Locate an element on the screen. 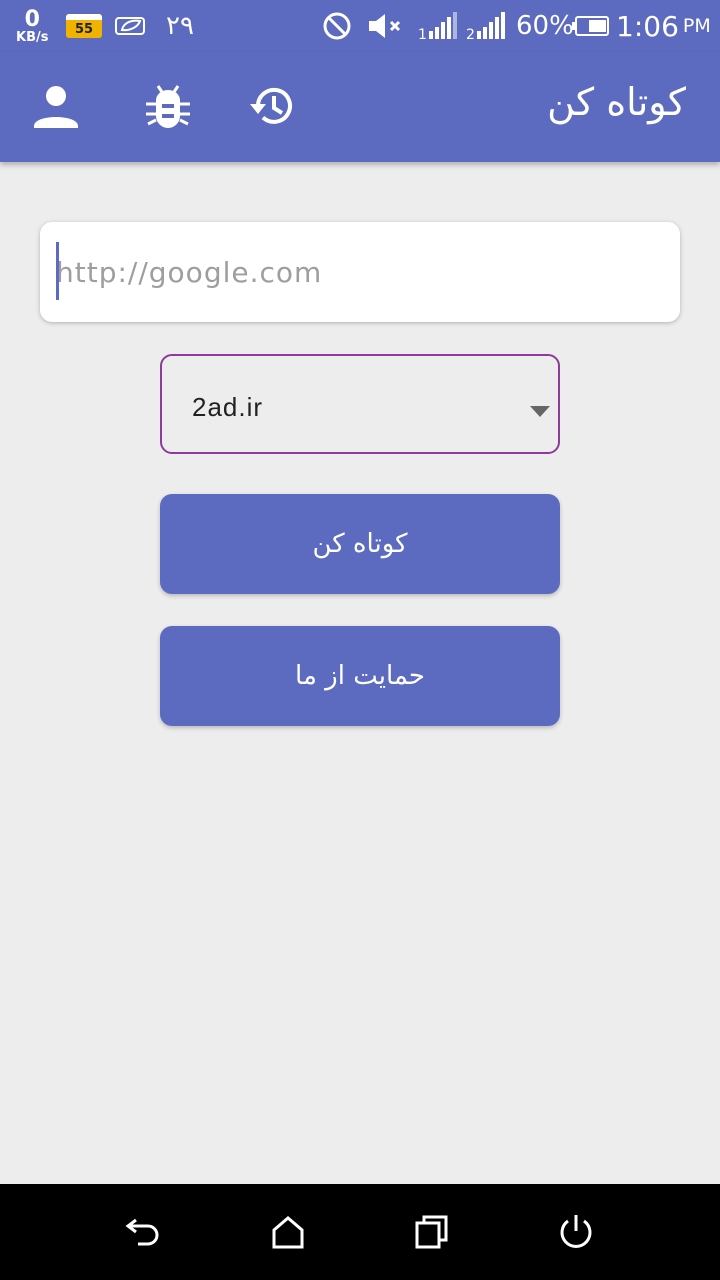  clock: 1:06 PM is located at coordinates (663, 26).